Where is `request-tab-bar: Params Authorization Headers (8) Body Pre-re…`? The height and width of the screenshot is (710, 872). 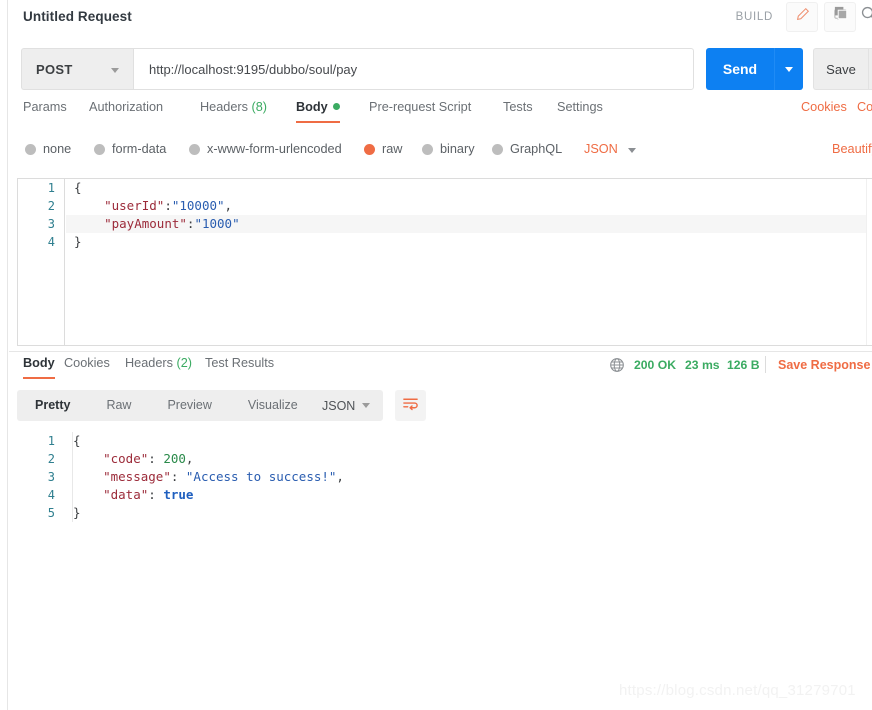
request-tab-bar: Params Authorization Headers (8) Body Pre-re… is located at coordinates (440, 115).